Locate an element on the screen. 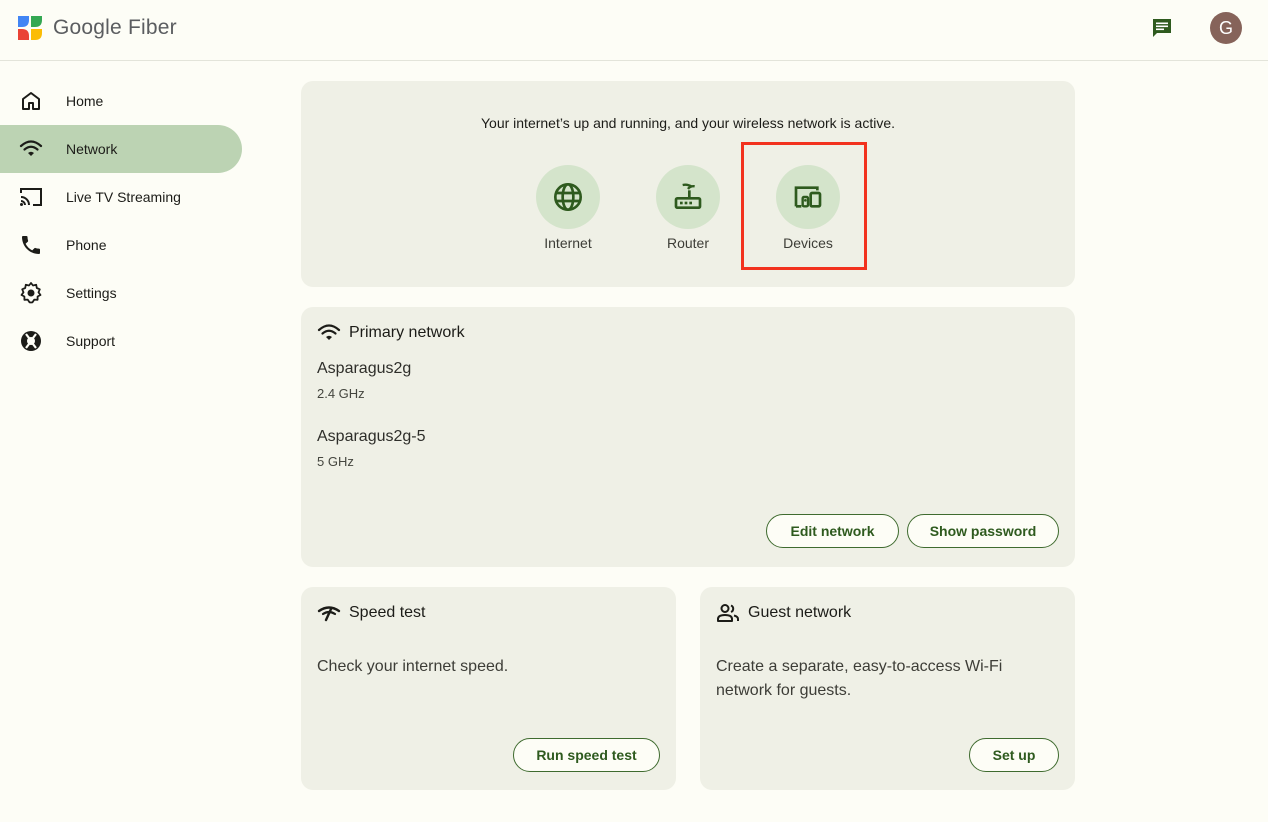  status-item-router: Router is located at coordinates (688, 208).